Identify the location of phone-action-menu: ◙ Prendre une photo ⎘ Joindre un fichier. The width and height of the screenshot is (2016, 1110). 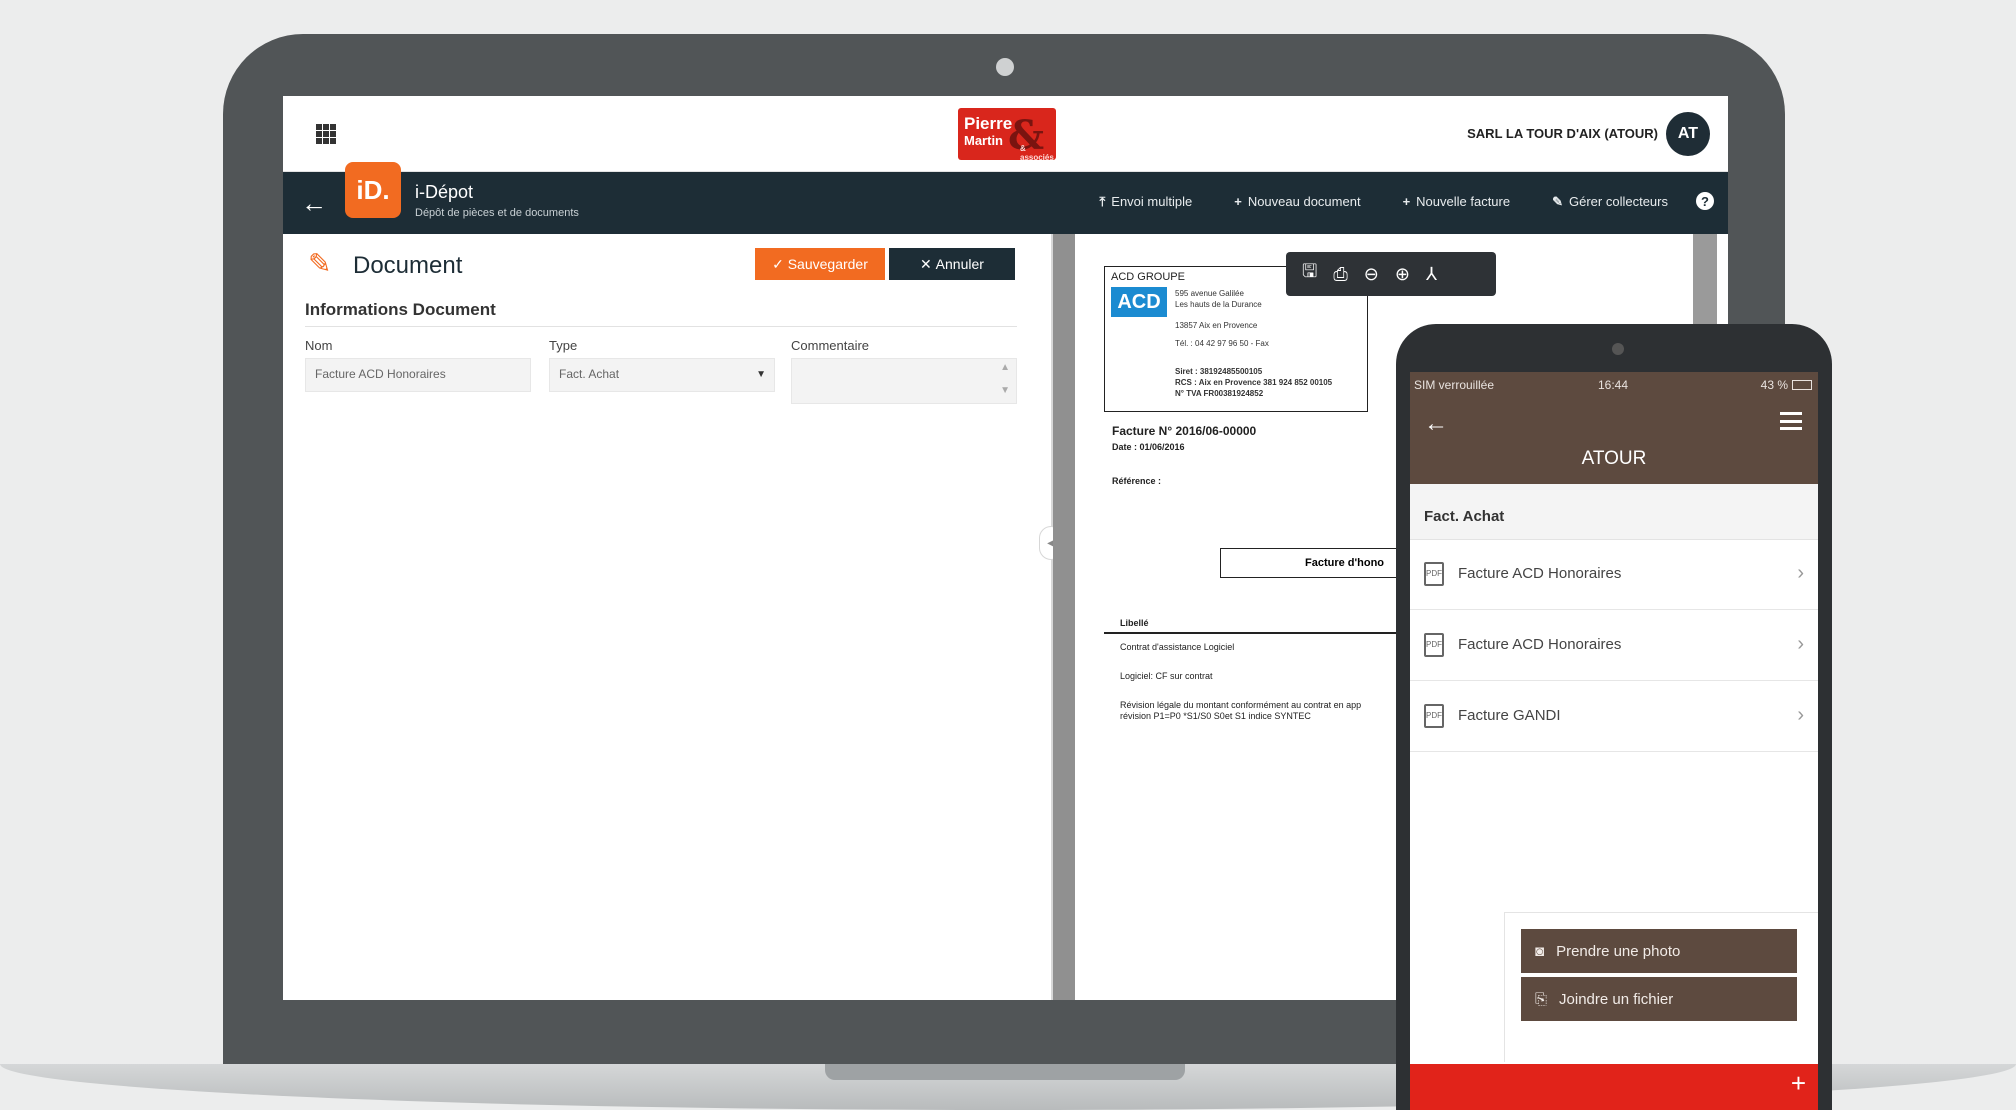
(1661, 987).